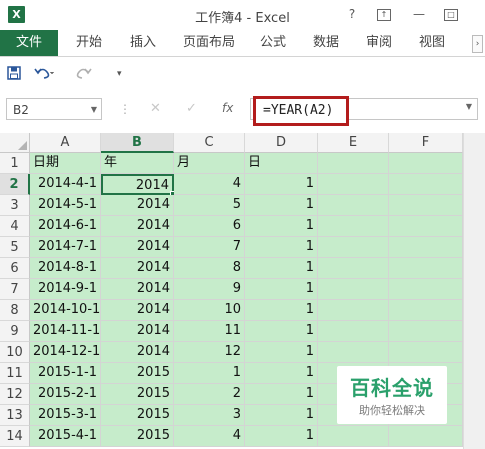 The image size is (485, 449). Describe the element at coordinates (15, 205) in the screenshot. I see `row-header: 3` at that location.